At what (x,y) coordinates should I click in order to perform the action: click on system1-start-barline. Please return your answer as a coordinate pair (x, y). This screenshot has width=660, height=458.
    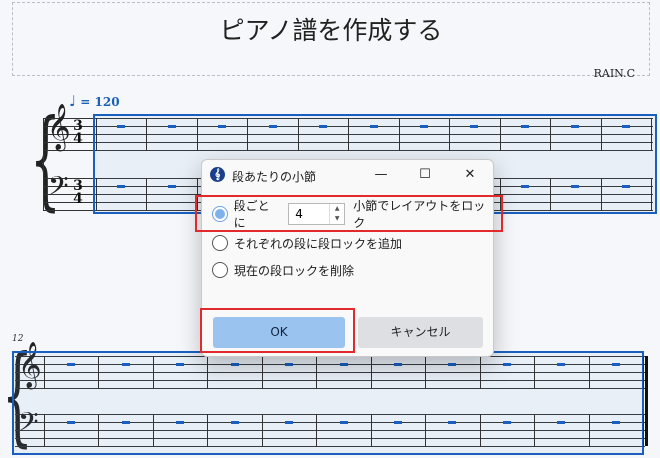
    Looking at the image, I should click on (43, 164).